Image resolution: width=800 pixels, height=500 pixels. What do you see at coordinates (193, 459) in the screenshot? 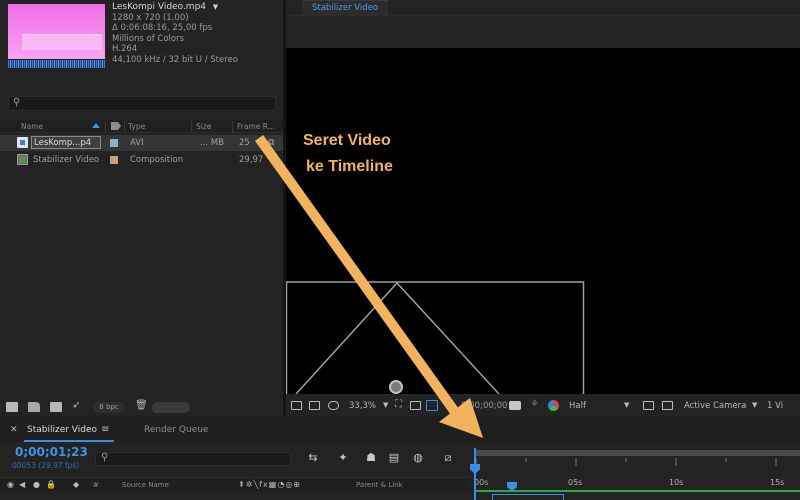
I see `timeline-search-input: ⚲` at bounding box center [193, 459].